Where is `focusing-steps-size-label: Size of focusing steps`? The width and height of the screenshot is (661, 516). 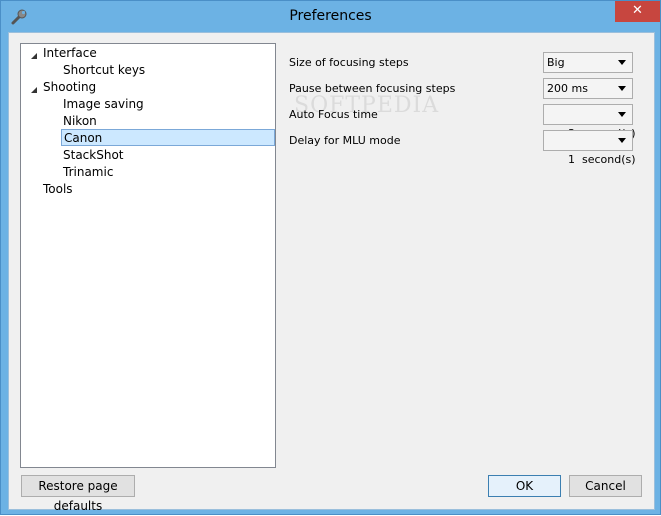
focusing-steps-size-label: Size of focusing steps is located at coordinates (349, 62).